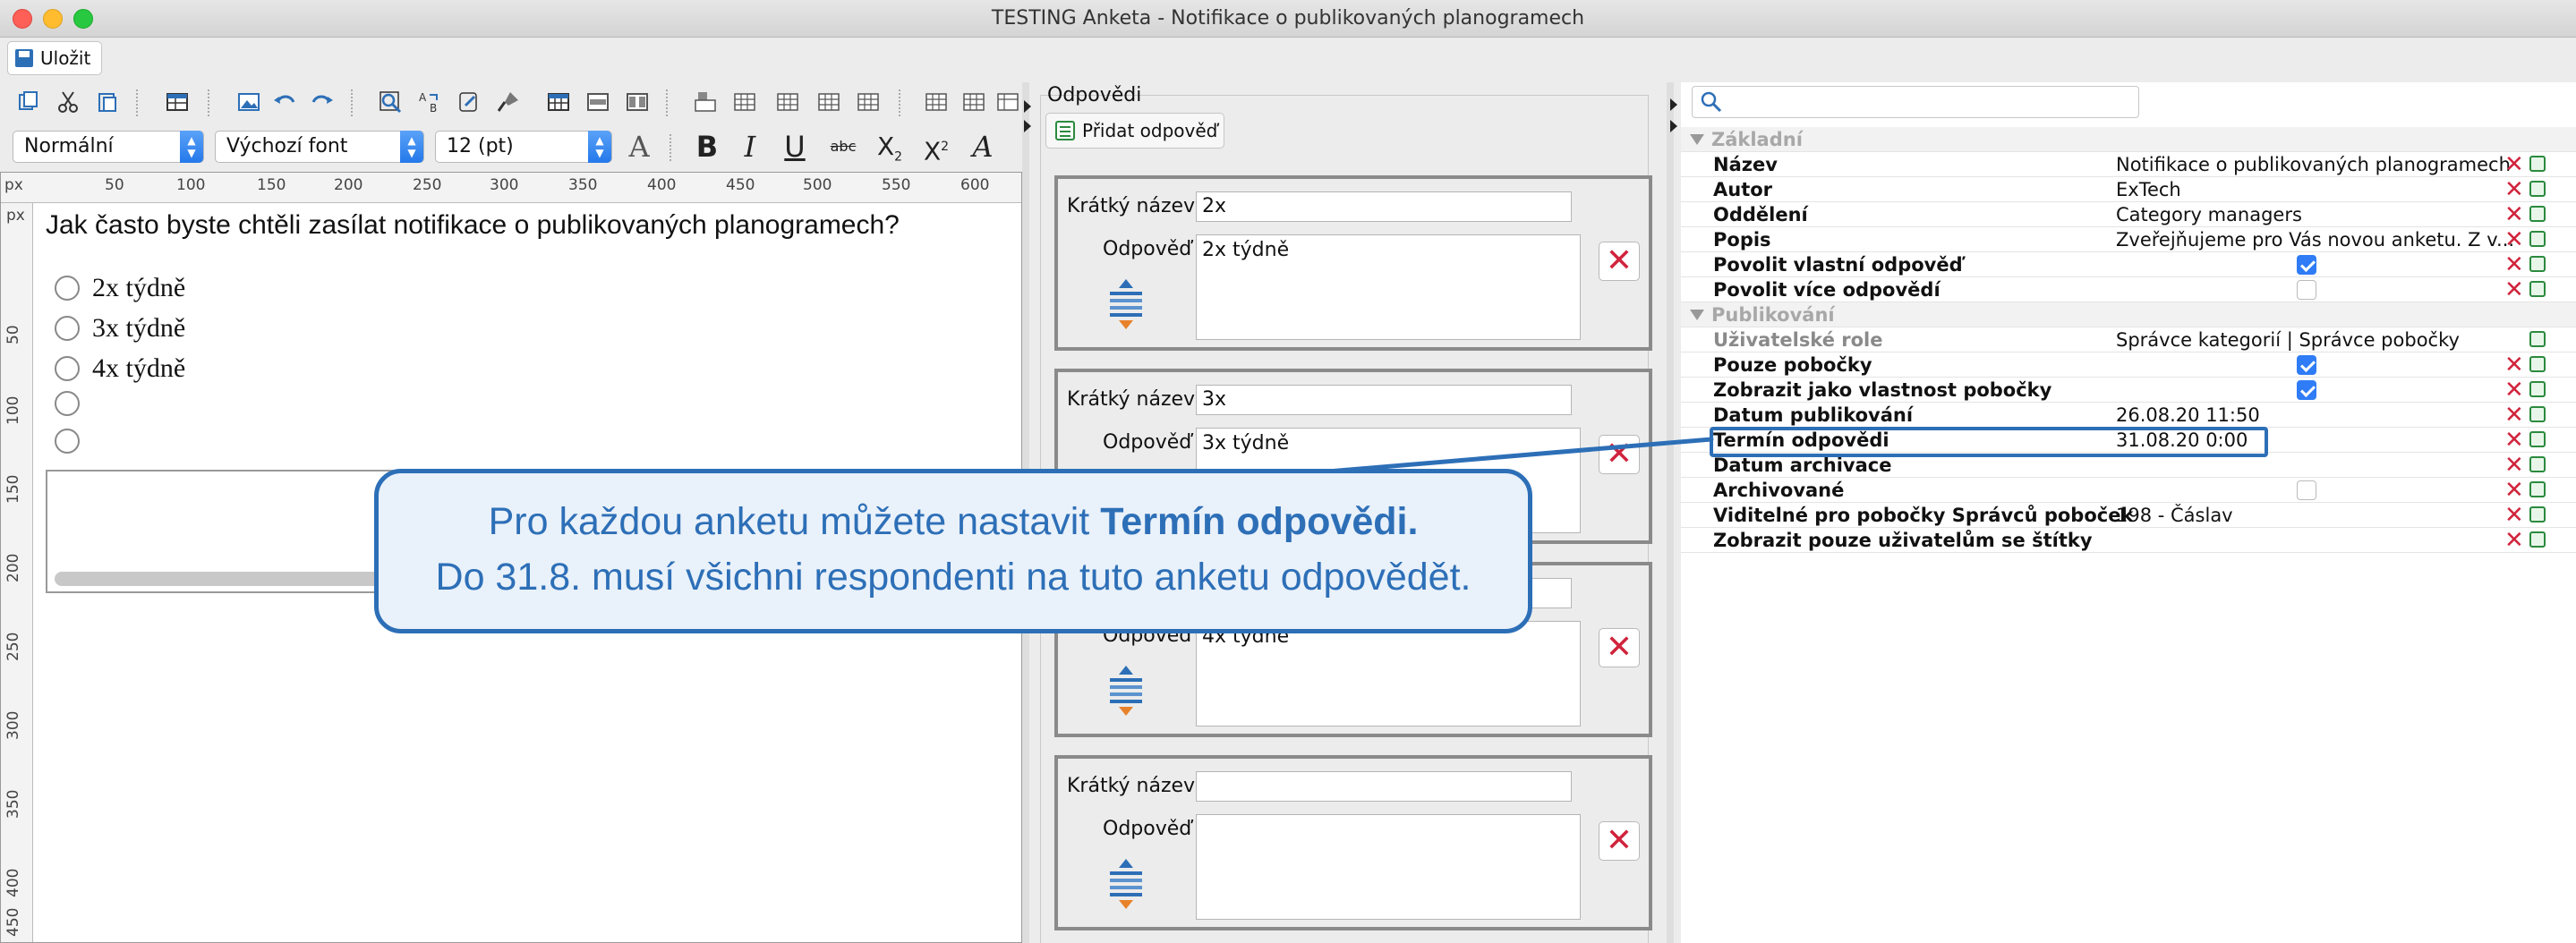 This screenshot has height=943, width=2576. What do you see at coordinates (68, 102) in the screenshot?
I see `cut-icon` at bounding box center [68, 102].